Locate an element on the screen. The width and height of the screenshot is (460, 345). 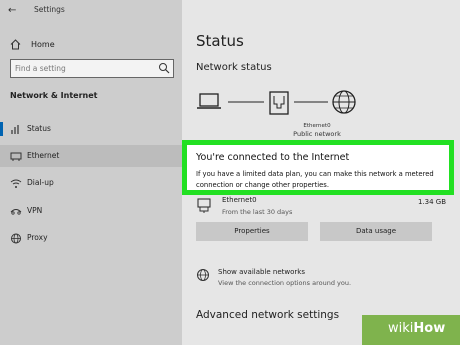
home-label: Home is located at coordinates (43, 44).